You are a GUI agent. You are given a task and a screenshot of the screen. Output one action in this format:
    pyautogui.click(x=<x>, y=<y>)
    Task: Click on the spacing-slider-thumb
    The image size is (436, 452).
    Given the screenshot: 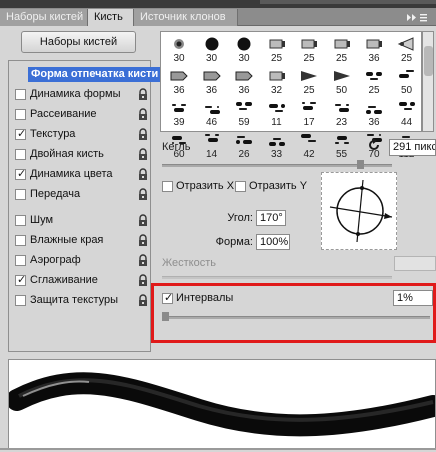 What is the action you would take?
    pyautogui.click(x=165, y=316)
    